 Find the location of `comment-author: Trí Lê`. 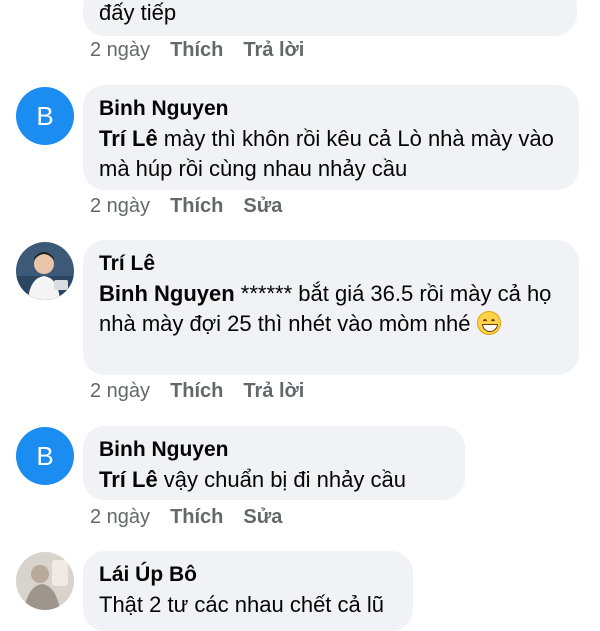

comment-author: Trí Lê is located at coordinates (331, 264).